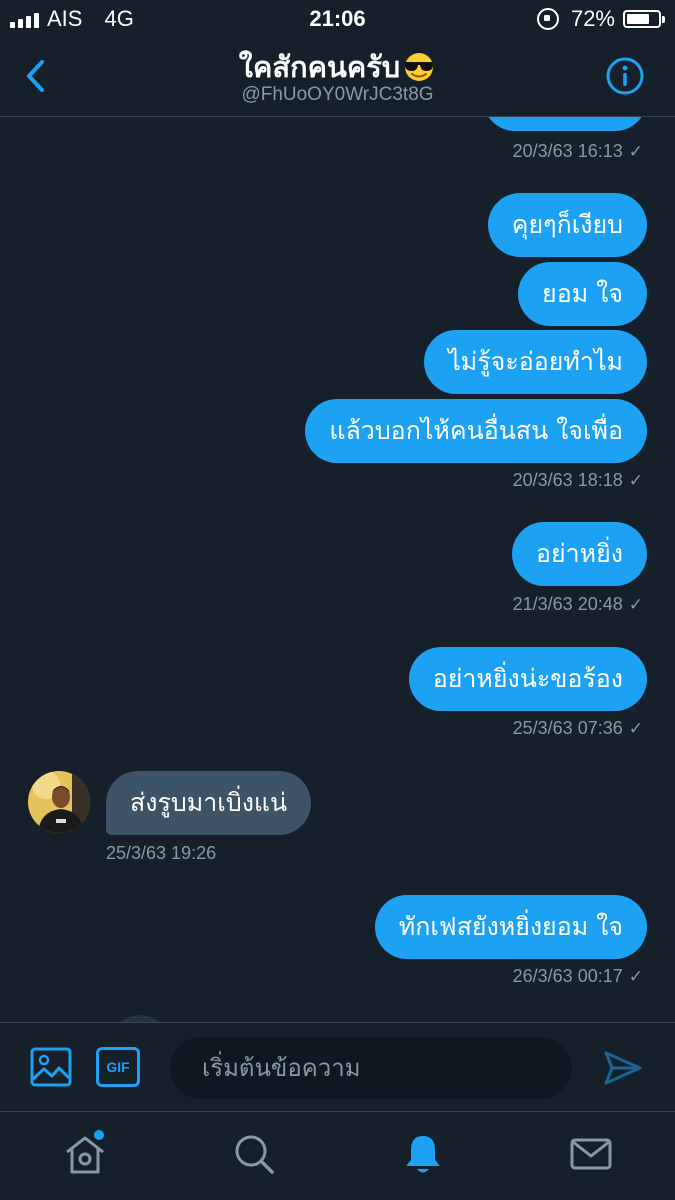 Image resolution: width=675 pixels, height=1200 pixels. What do you see at coordinates (337, 19) in the screenshot?
I see `status-bar: AIS 4G 21:06 72%` at bounding box center [337, 19].